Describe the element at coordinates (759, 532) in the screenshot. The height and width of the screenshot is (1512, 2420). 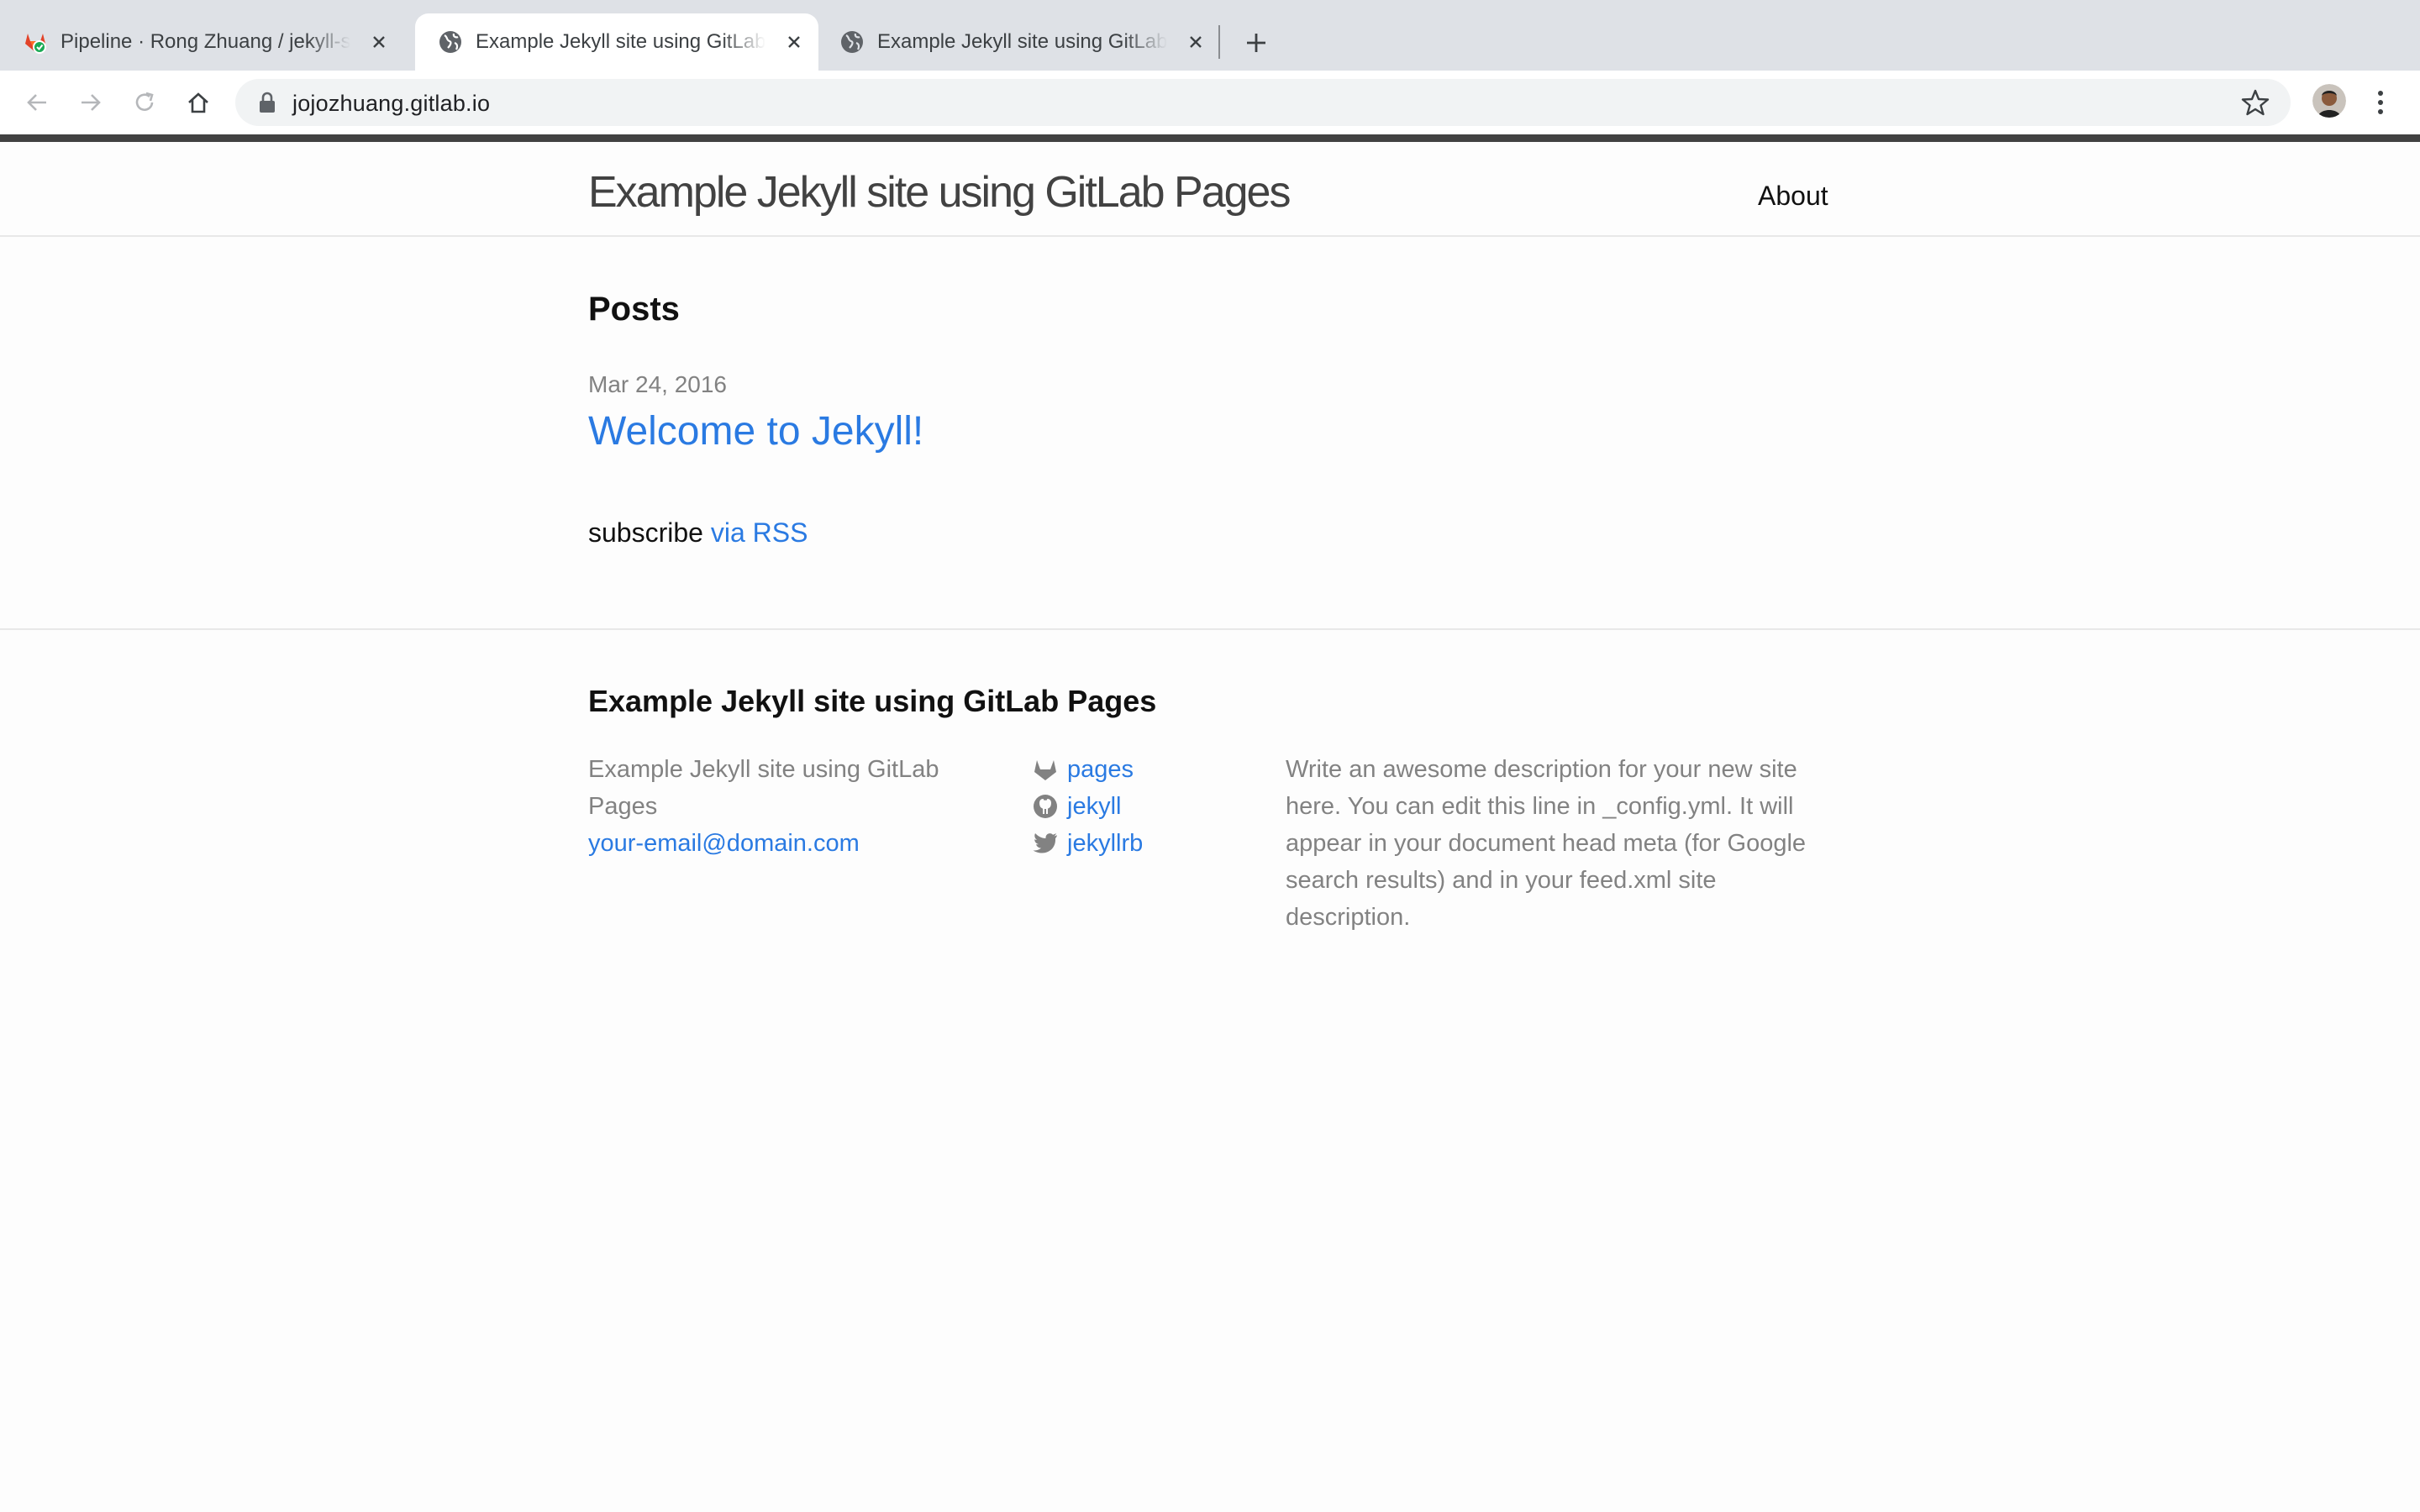
I see `rss-link: via RSS` at that location.